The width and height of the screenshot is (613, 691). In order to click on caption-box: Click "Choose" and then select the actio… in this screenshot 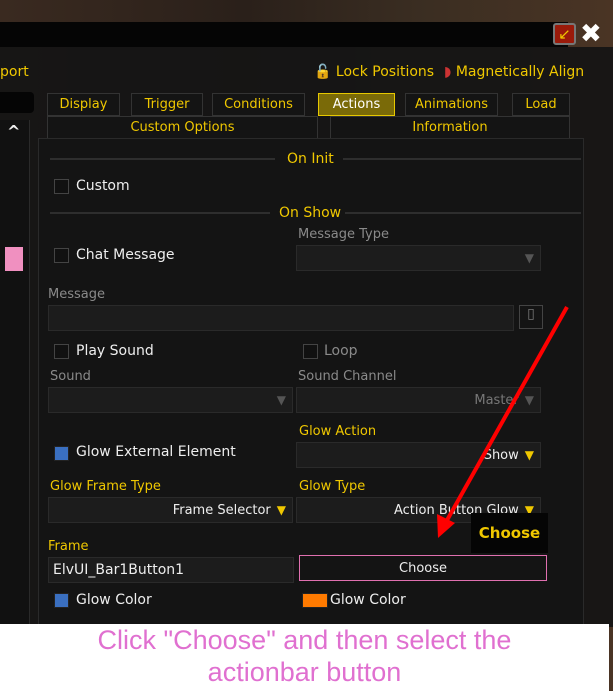, I will do `click(304, 657)`.